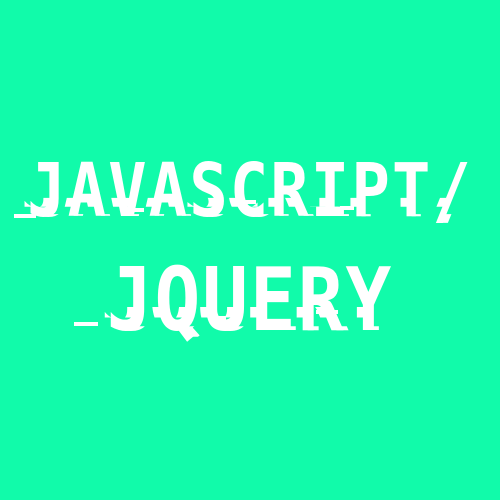 The width and height of the screenshot is (500, 500). I want to click on title-line-2-text: JQUERY, so click(250, 299).